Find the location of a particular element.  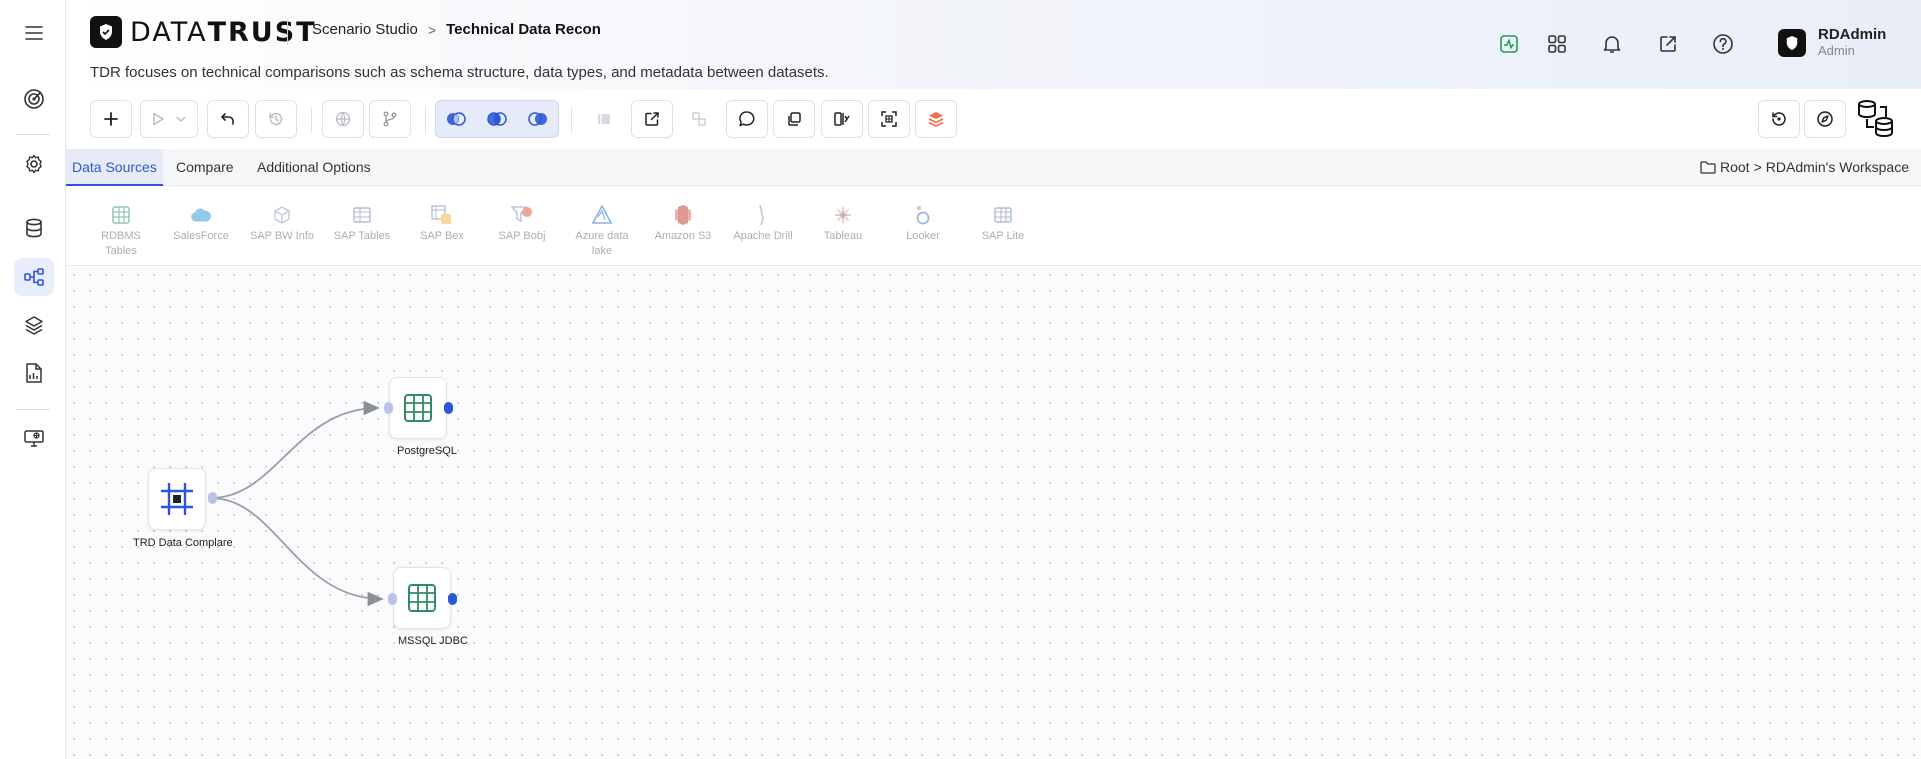

node-mssql-jdbc is located at coordinates (422, 598).